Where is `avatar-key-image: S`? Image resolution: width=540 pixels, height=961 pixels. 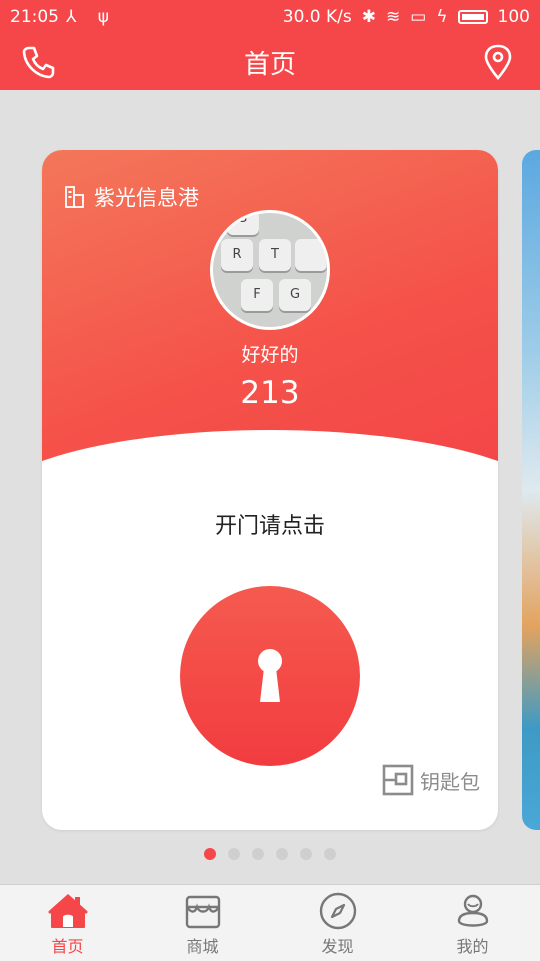 avatar-key-image: S is located at coordinates (243, 224).